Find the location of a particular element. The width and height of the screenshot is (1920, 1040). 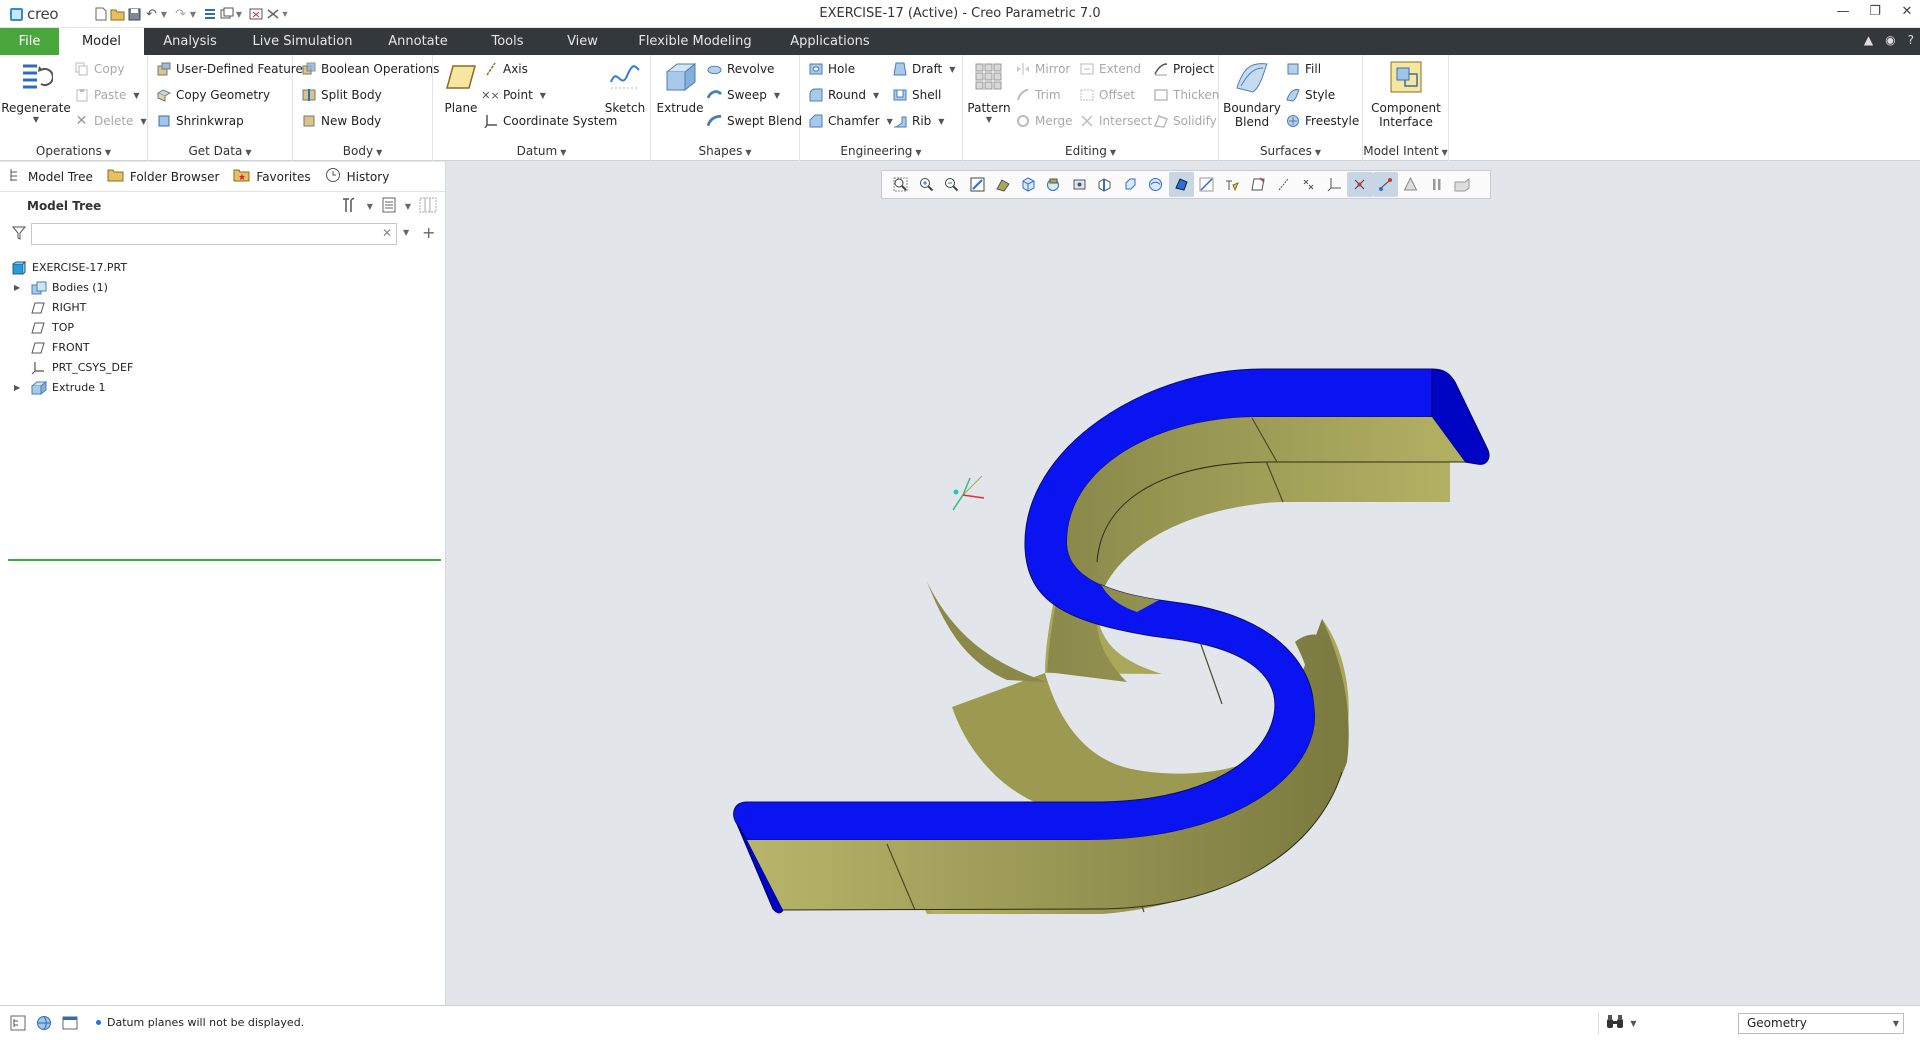

tab-tools: Tools is located at coordinates (507, 41).